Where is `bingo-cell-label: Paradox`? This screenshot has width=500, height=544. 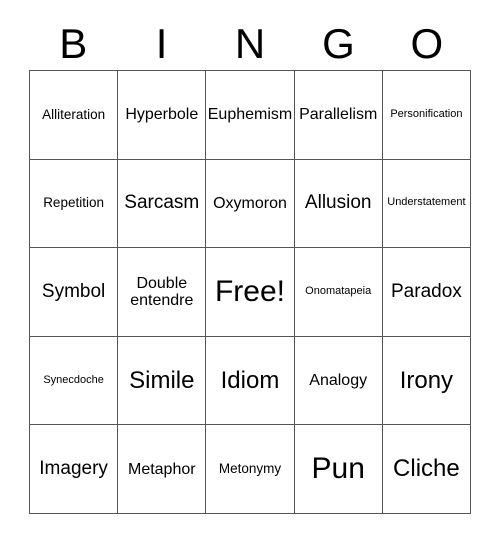
bingo-cell-label: Paradox is located at coordinates (426, 291).